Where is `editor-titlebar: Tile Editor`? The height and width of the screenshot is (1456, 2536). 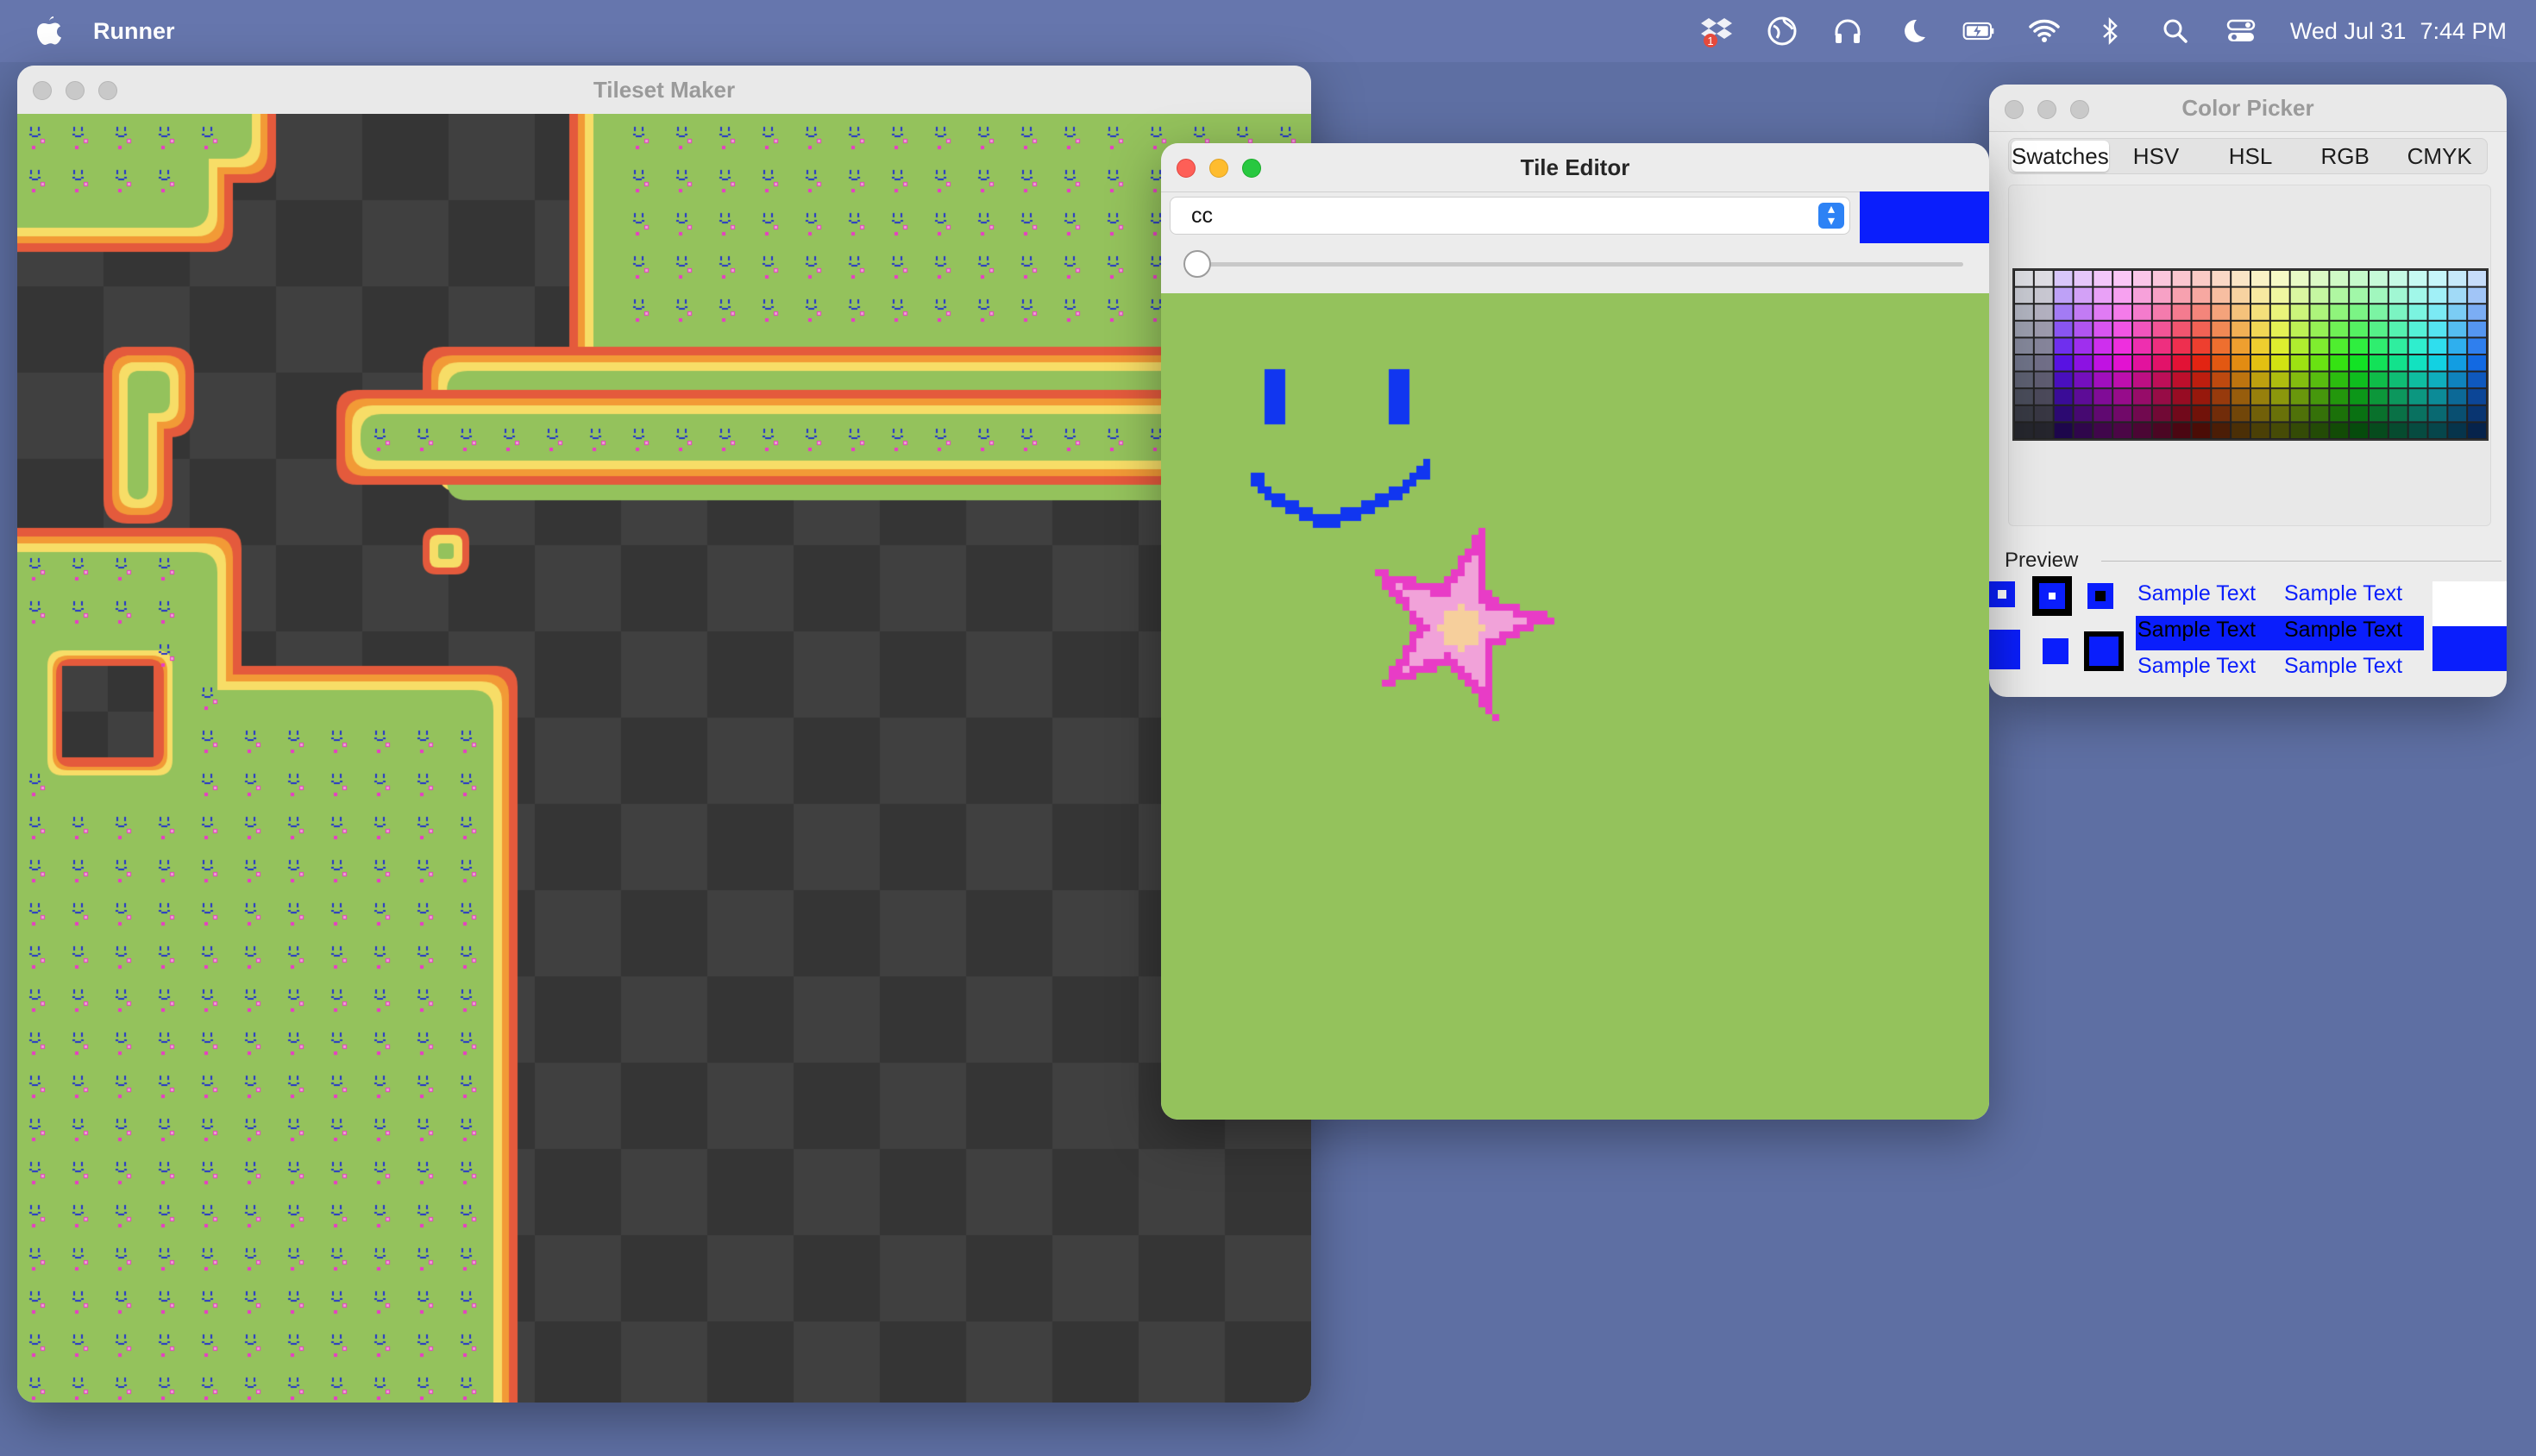 editor-titlebar: Tile Editor is located at coordinates (1575, 168).